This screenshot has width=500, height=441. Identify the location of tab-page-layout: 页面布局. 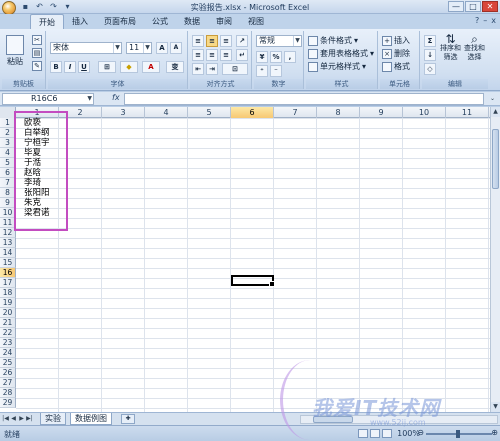
(120, 21).